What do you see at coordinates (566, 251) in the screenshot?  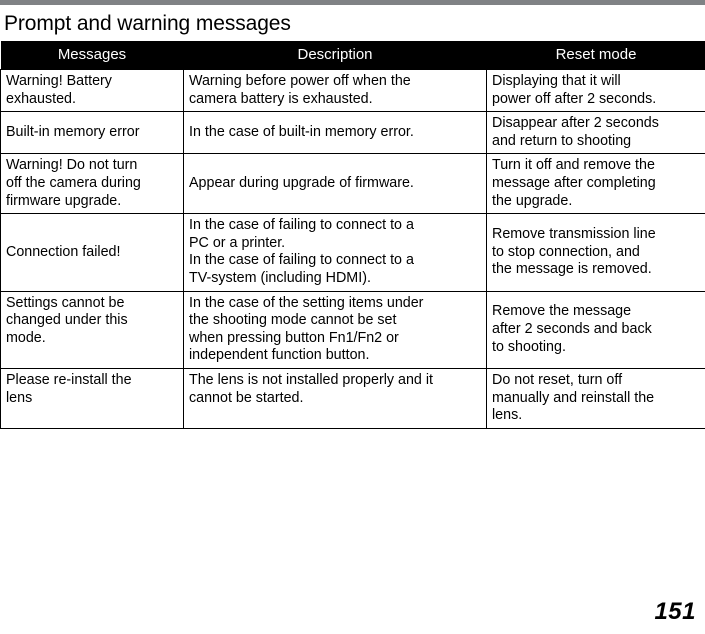 I see `cell-line: to stop connection, and` at bounding box center [566, 251].